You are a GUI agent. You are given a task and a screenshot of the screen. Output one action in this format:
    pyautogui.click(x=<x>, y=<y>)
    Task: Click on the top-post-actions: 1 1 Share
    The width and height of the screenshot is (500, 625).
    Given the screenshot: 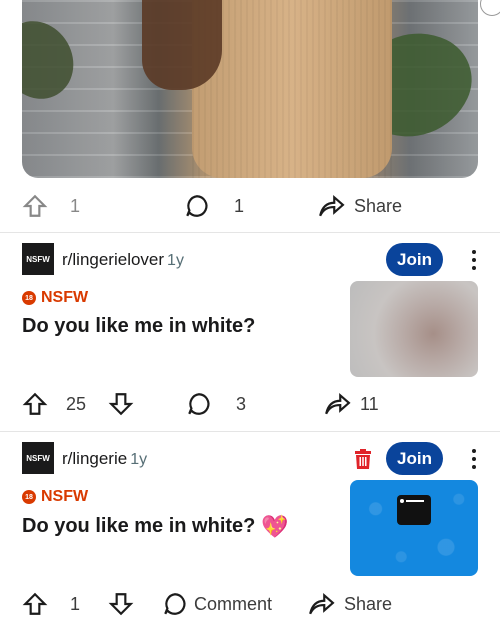 What is the action you would take?
    pyautogui.click(x=250, y=206)
    